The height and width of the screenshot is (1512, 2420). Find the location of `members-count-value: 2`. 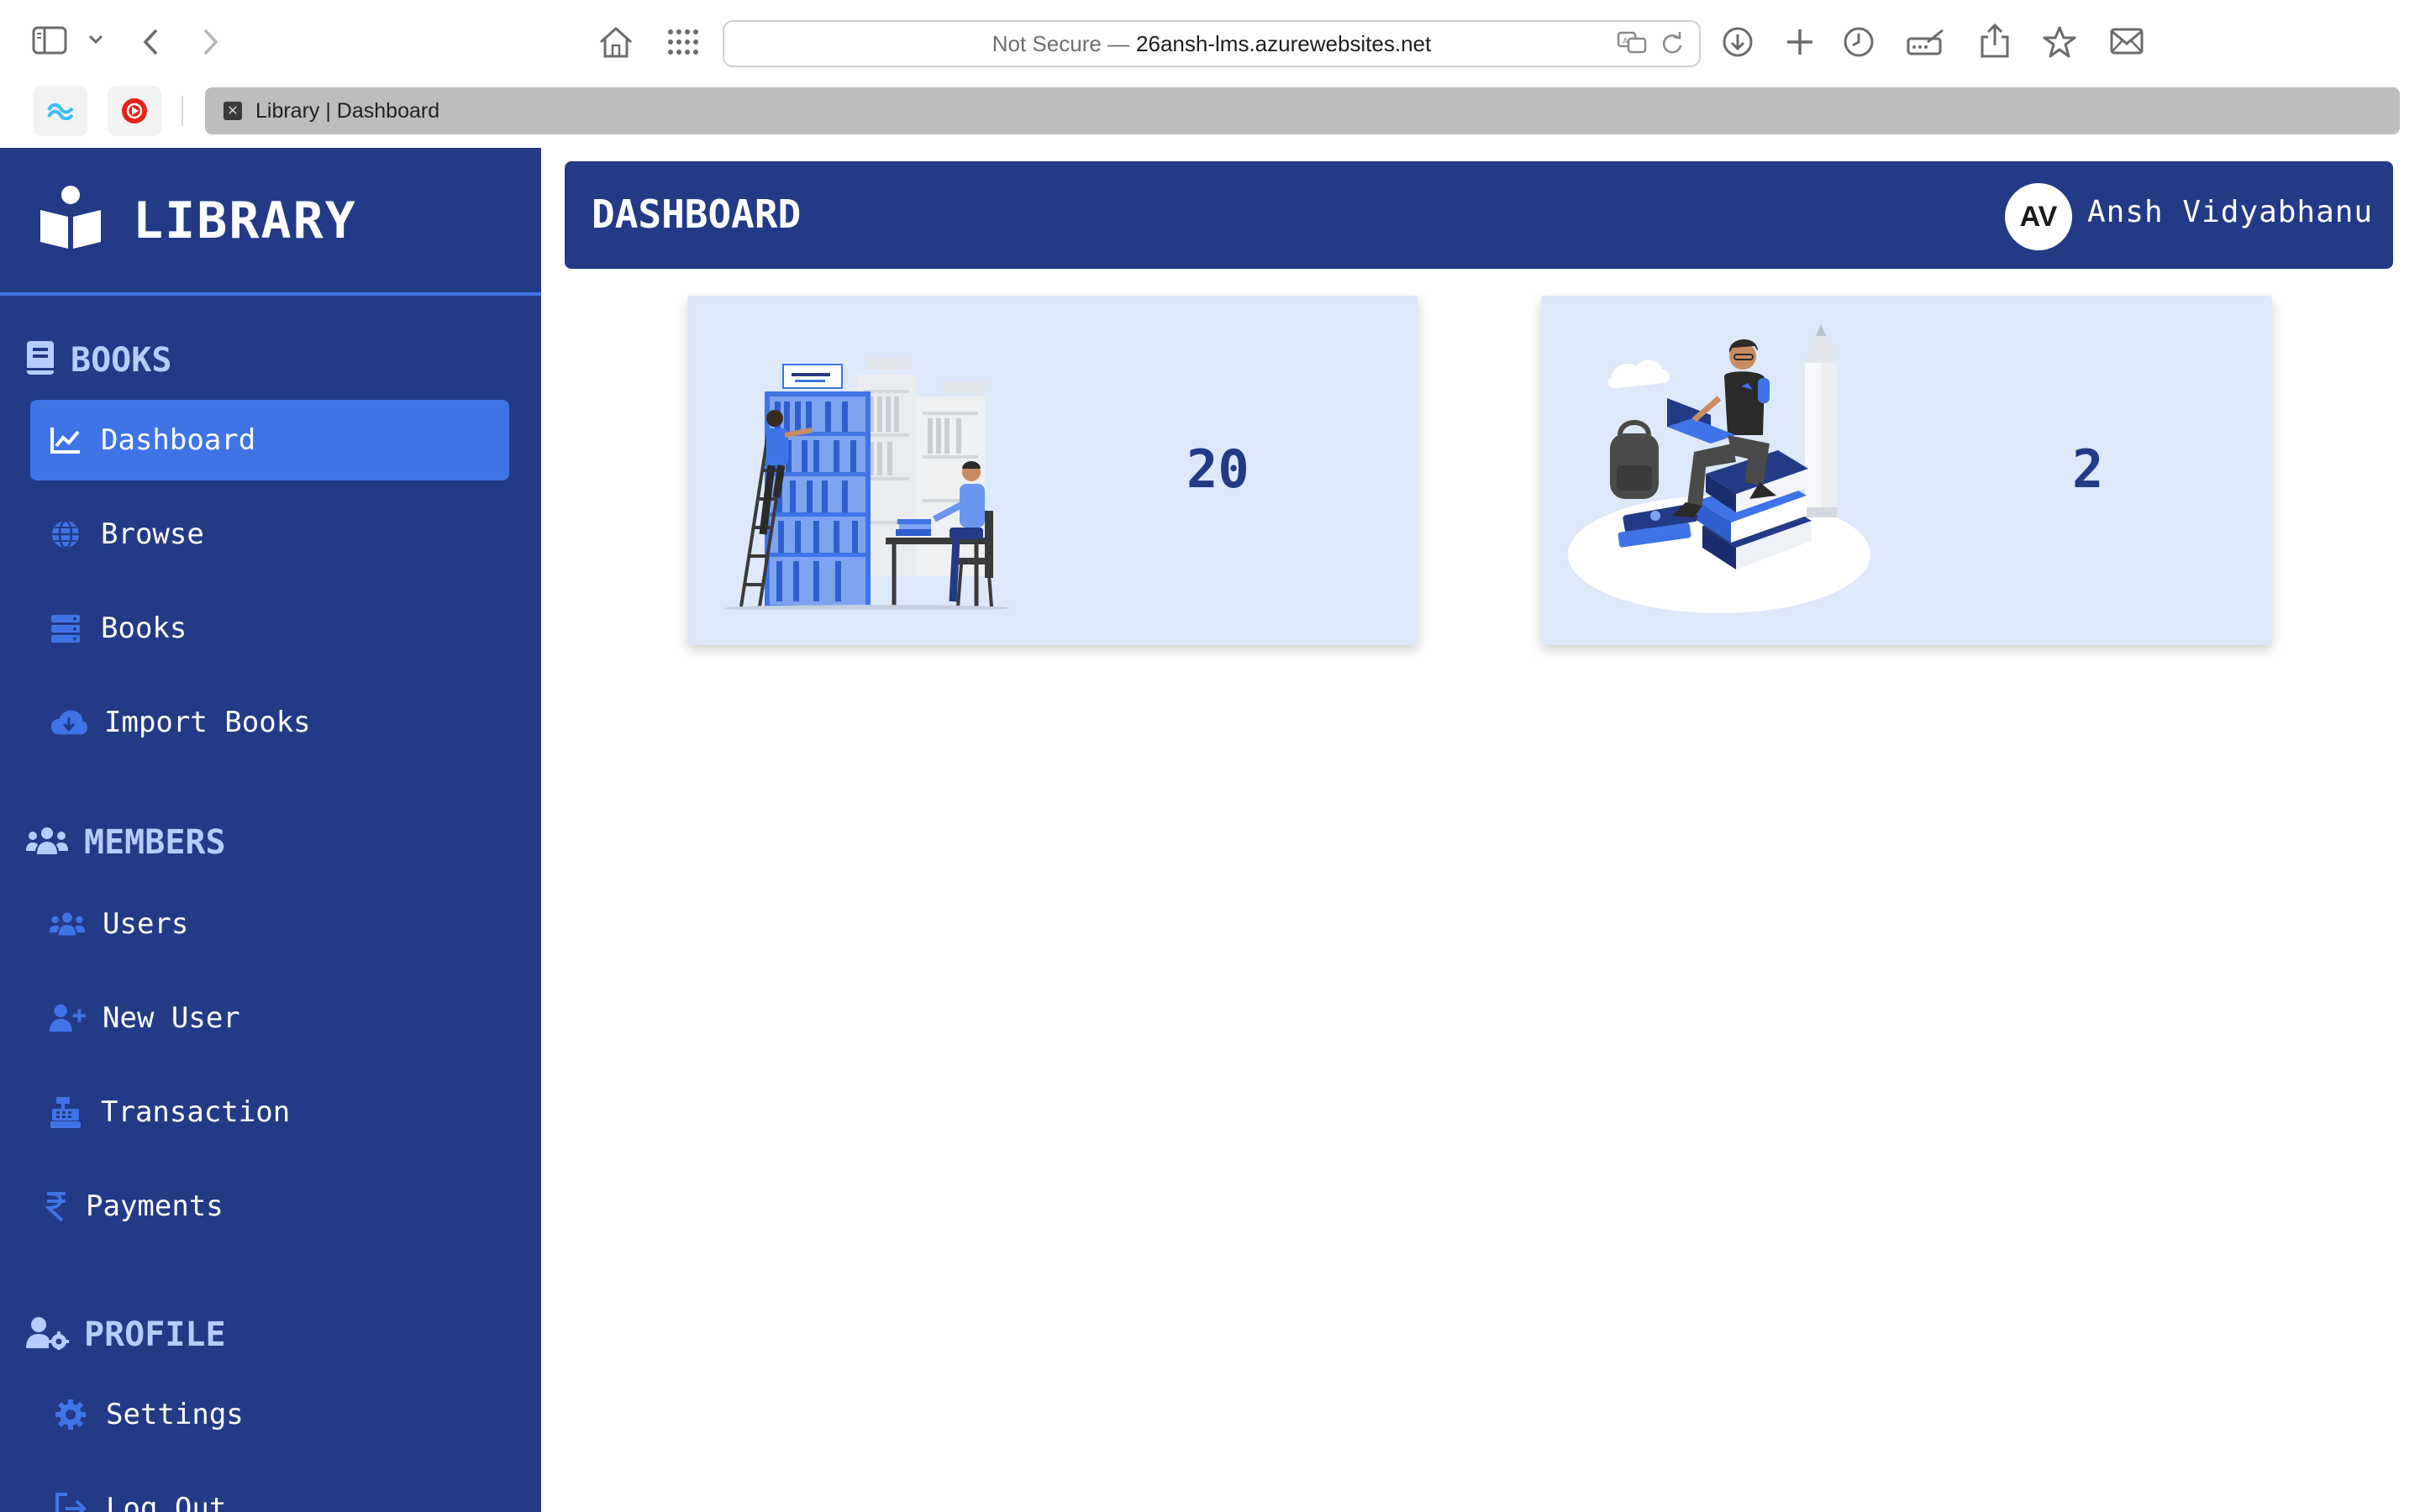

members-count-value: 2 is located at coordinates (2088, 469).